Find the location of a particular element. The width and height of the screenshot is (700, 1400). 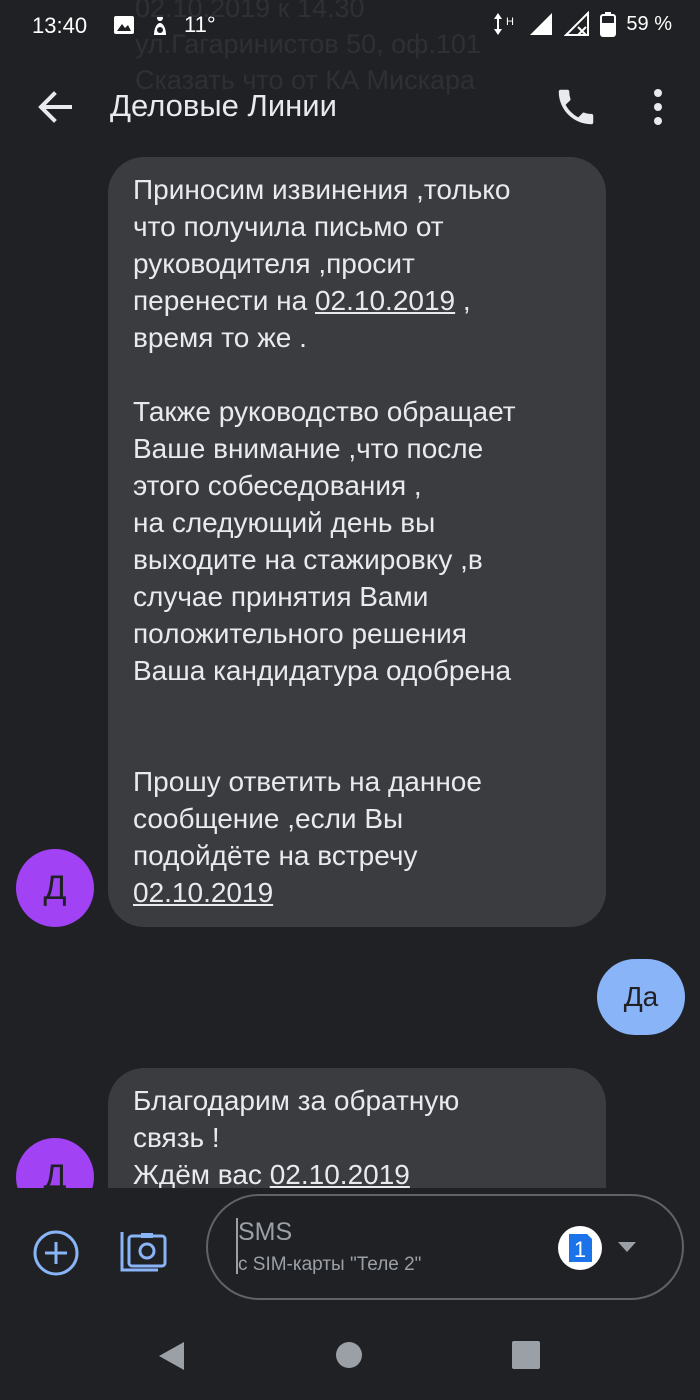

message-line: Ваша кандидатура одобрена is located at coordinates (322, 670).